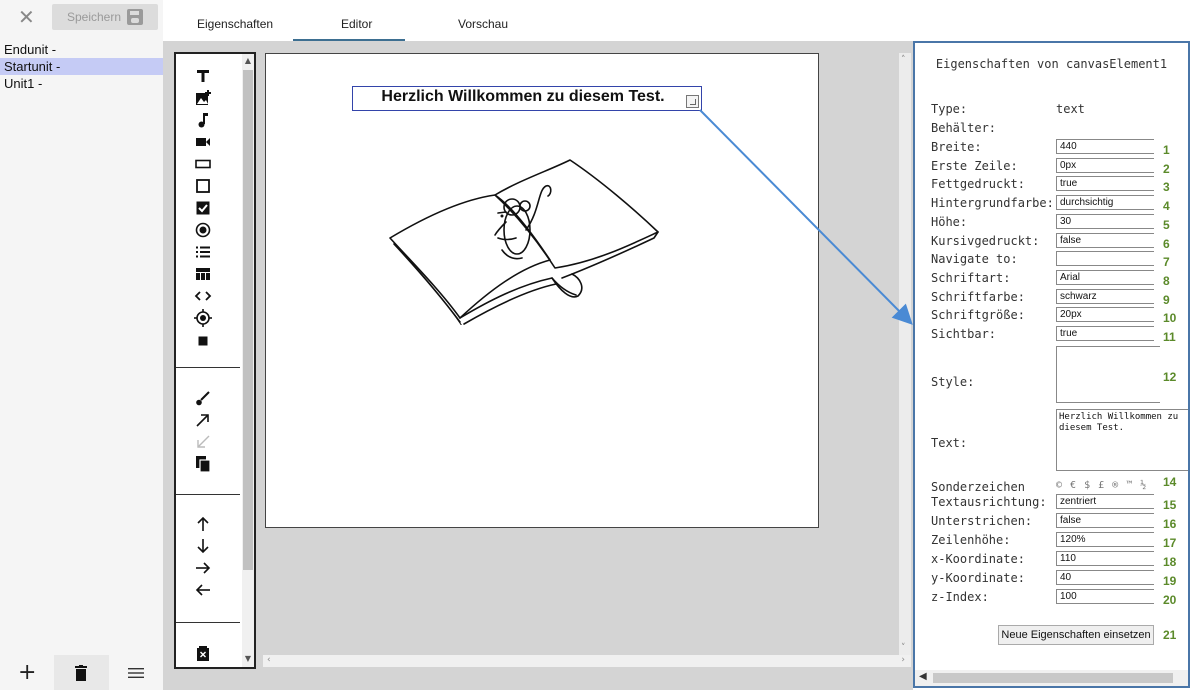 The image size is (1194, 690). Describe the element at coordinates (522, 237) in the screenshot. I see `book-with-mouse-illustration` at that location.